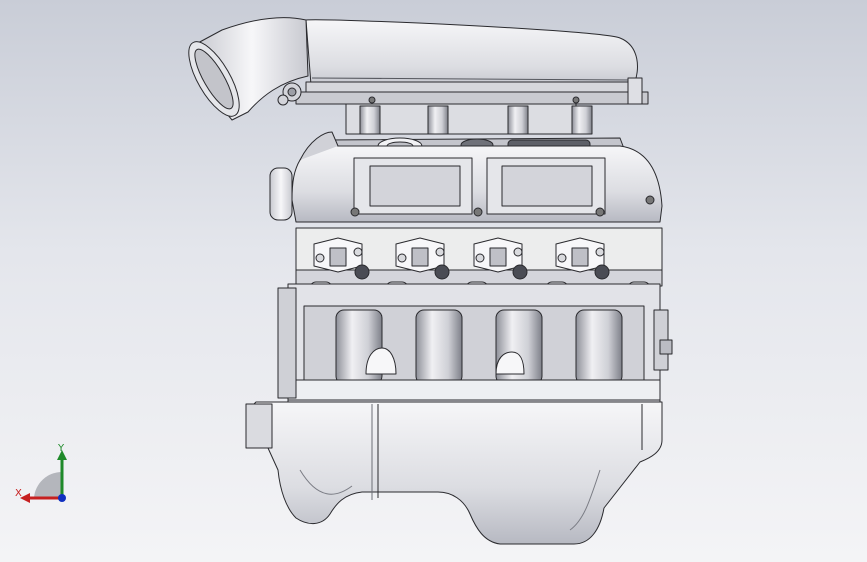 Image resolution: width=867 pixels, height=562 pixels. I want to click on exhaust-flange-plate, so click(479, 257).